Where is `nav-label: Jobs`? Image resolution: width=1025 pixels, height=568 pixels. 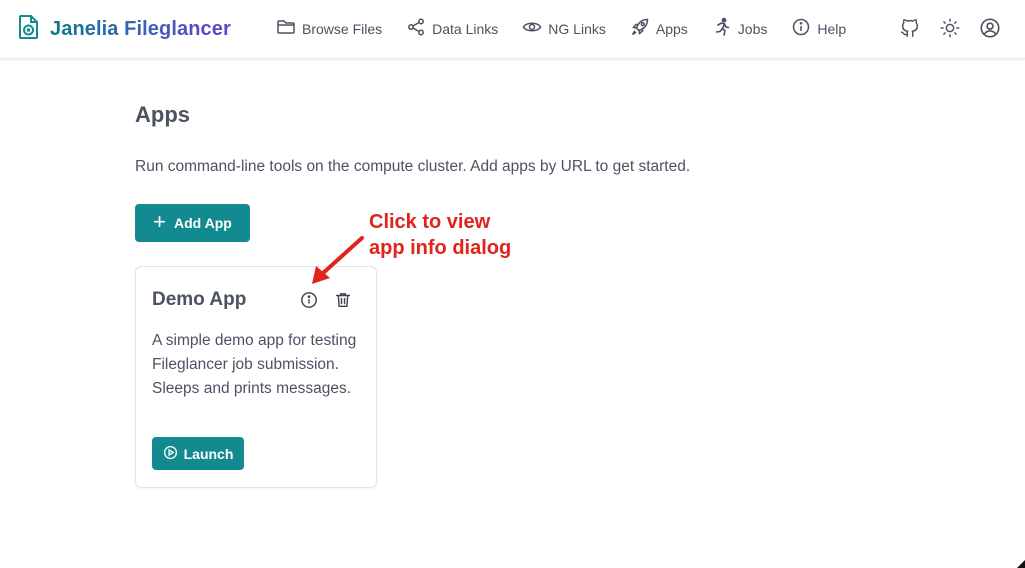 nav-label: Jobs is located at coordinates (752, 28).